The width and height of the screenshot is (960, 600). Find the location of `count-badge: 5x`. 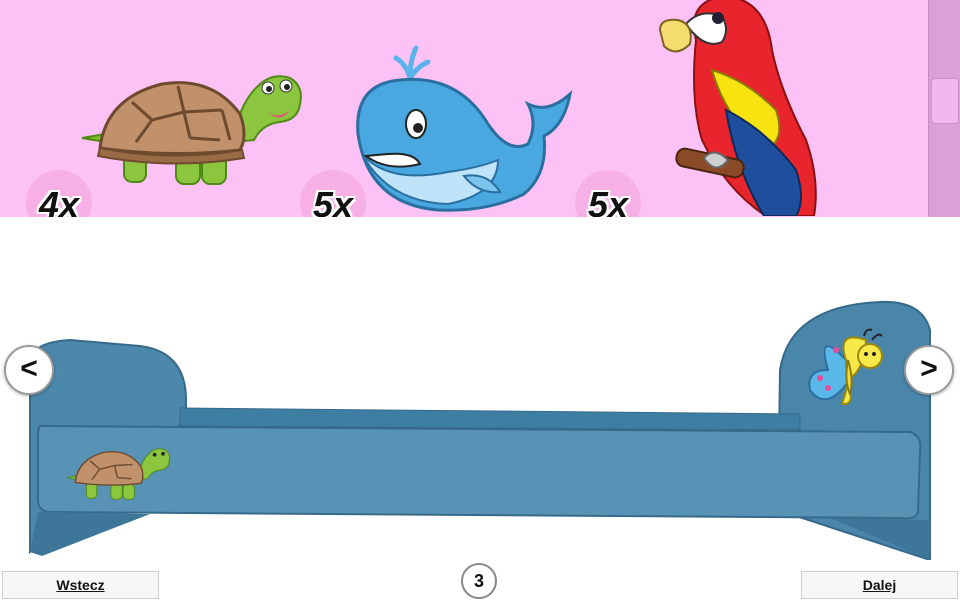

count-badge: 5x is located at coordinates (608, 193).